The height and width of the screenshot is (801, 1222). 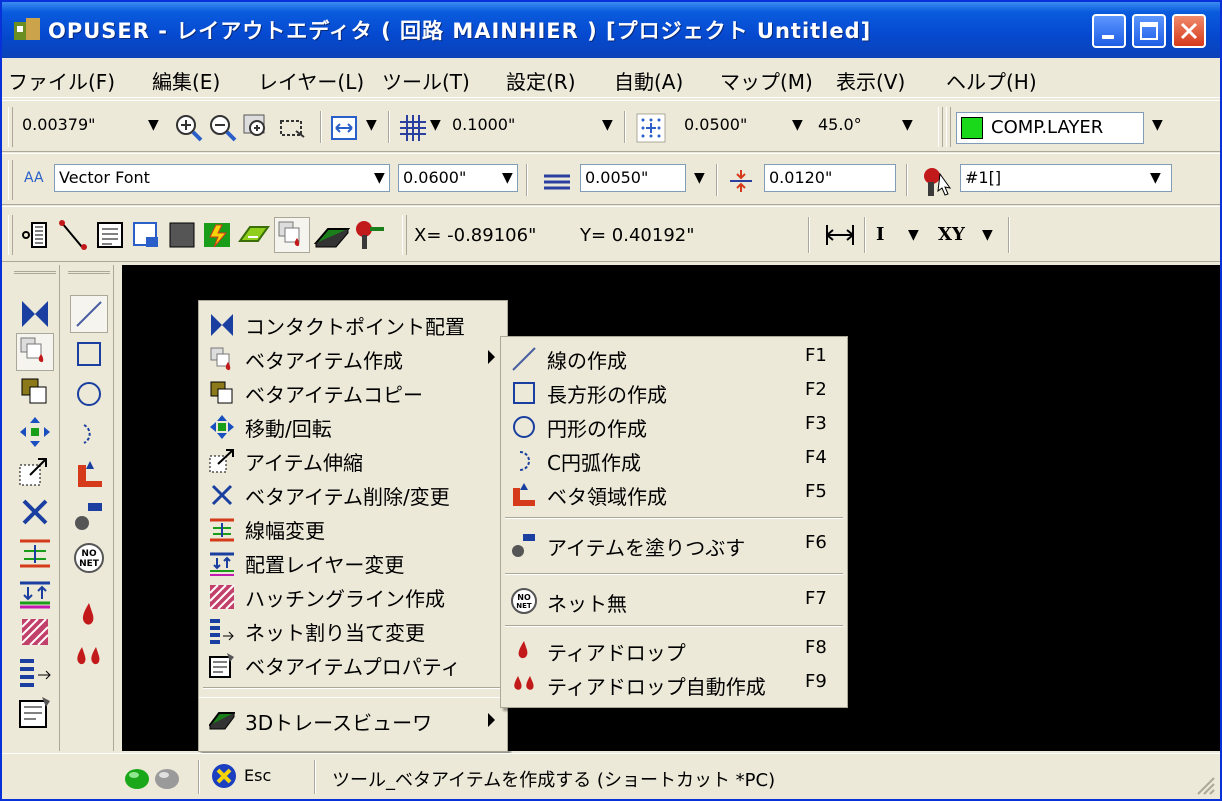 What do you see at coordinates (353, 719) in the screenshot?
I see `menu-item-3d-viewer: 3Dトレースビューワ` at bounding box center [353, 719].